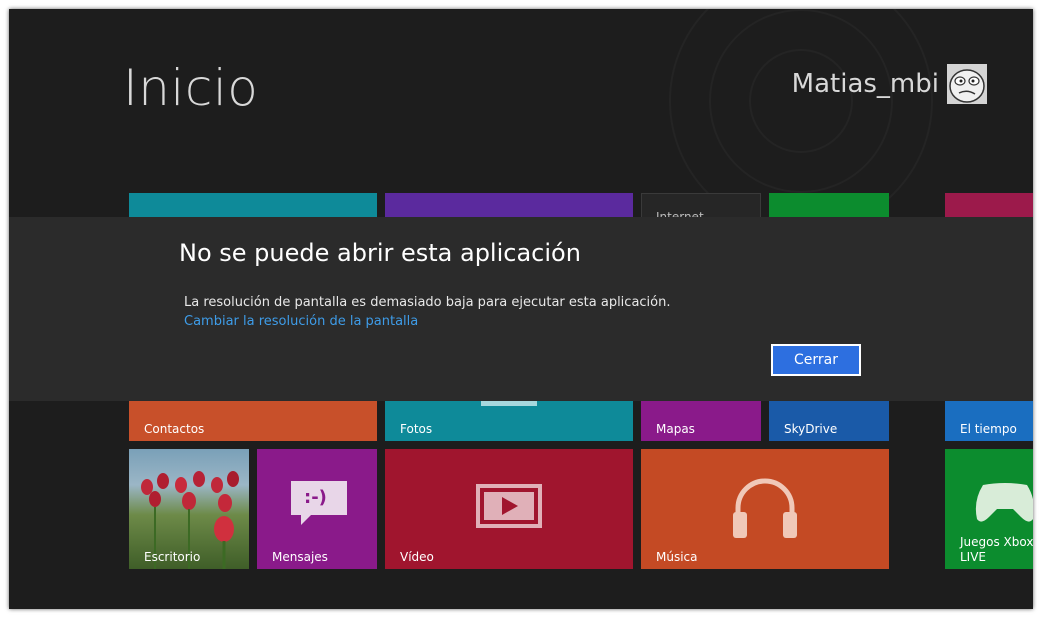  Describe the element at coordinates (189, 509) in the screenshot. I see `tile-escritorio: Escritorio` at that location.